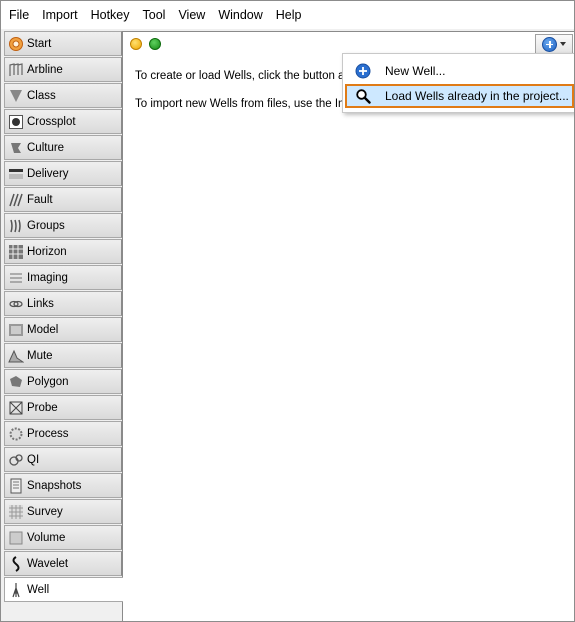  What do you see at coordinates (16, 200) in the screenshot?
I see `fault-icon` at bounding box center [16, 200].